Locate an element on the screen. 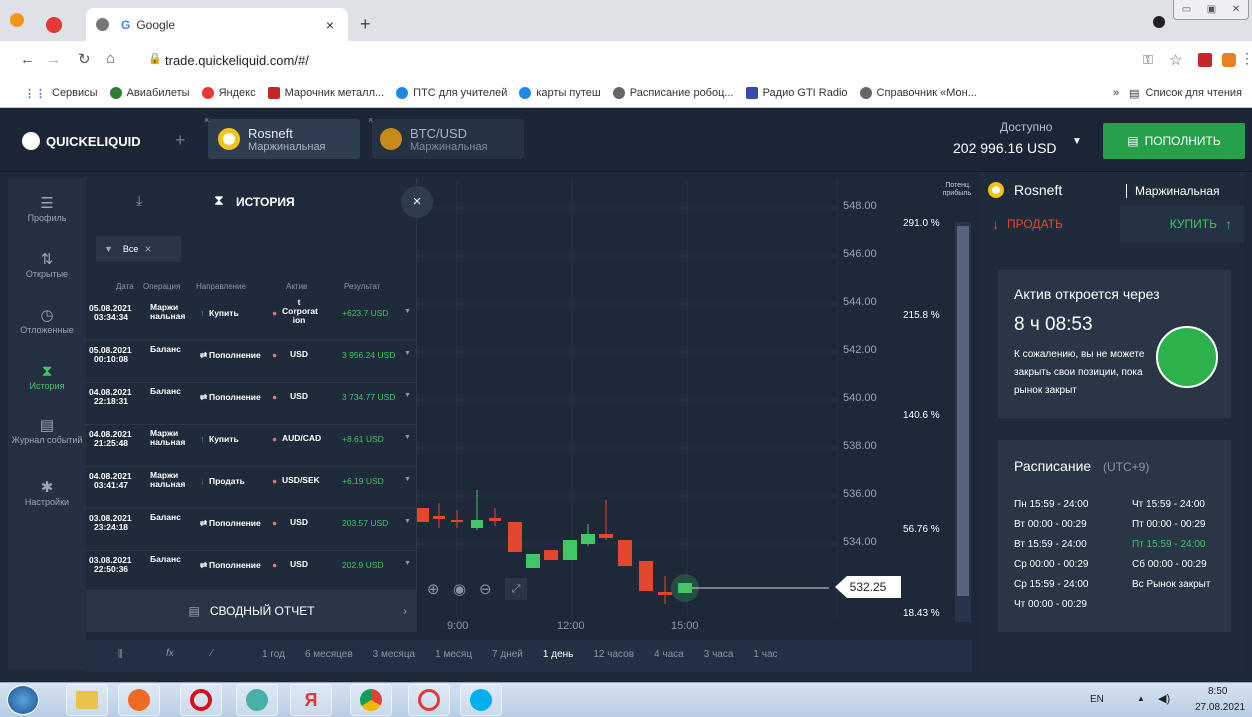  sidebar-item-profile: ☰ Профиль is located at coordinates (47, 208).